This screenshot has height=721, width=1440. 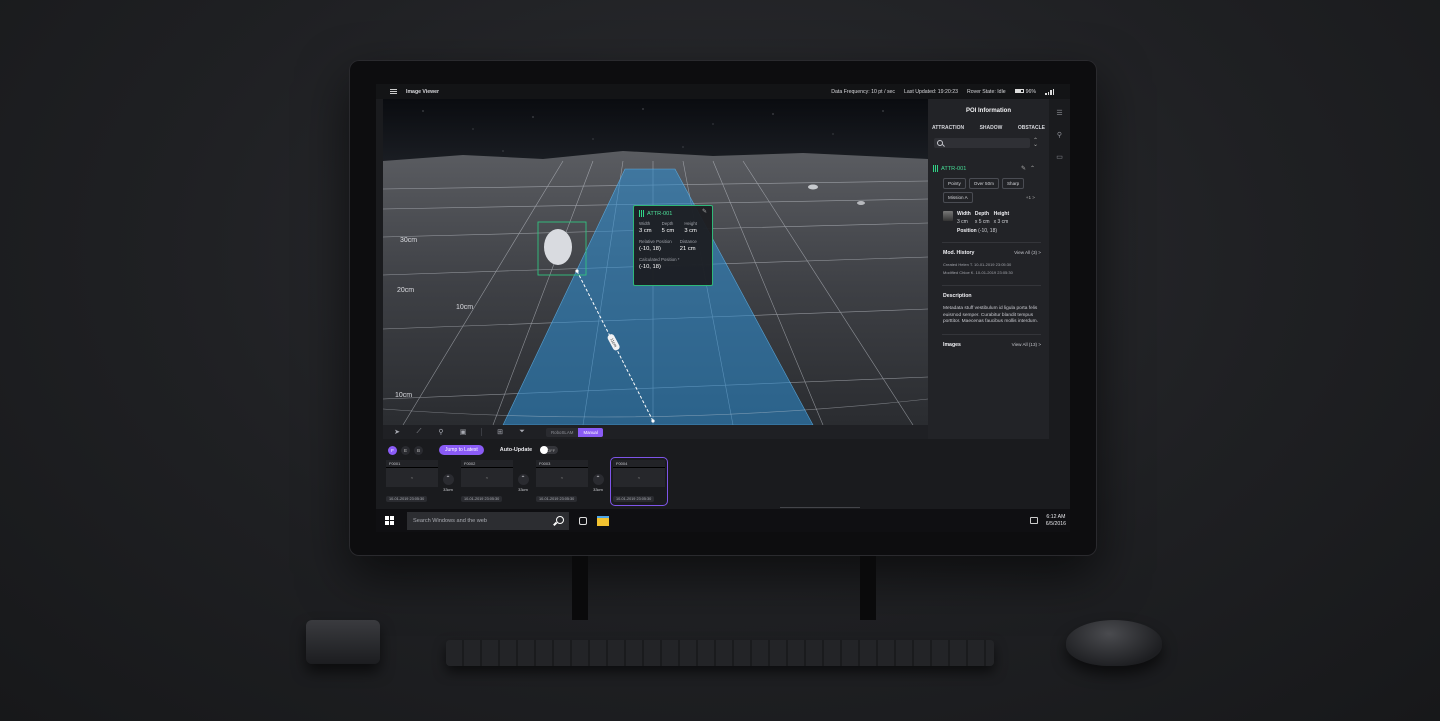 I want to click on gap-distance: 33cm, so click(x=448, y=489).